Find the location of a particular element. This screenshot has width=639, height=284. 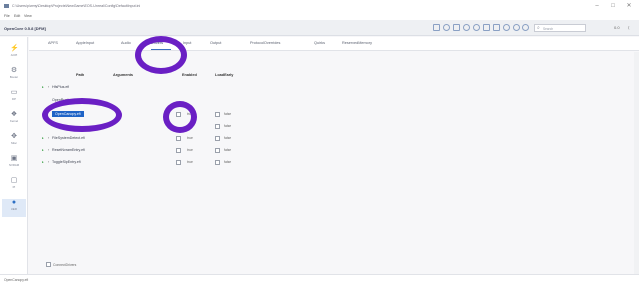

menu-file: File is located at coordinates (7, 16).